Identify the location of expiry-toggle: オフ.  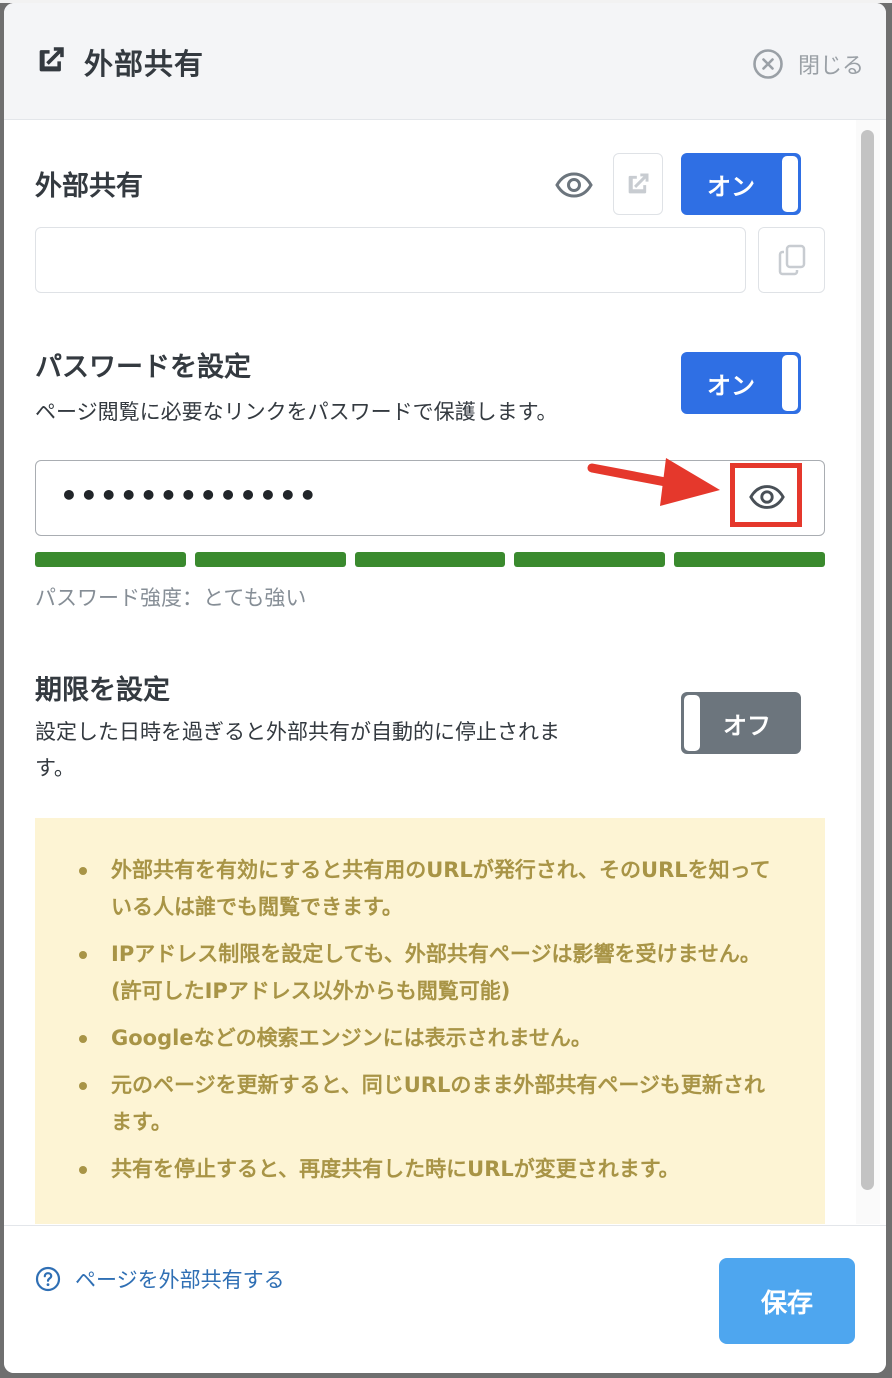
(741, 723).